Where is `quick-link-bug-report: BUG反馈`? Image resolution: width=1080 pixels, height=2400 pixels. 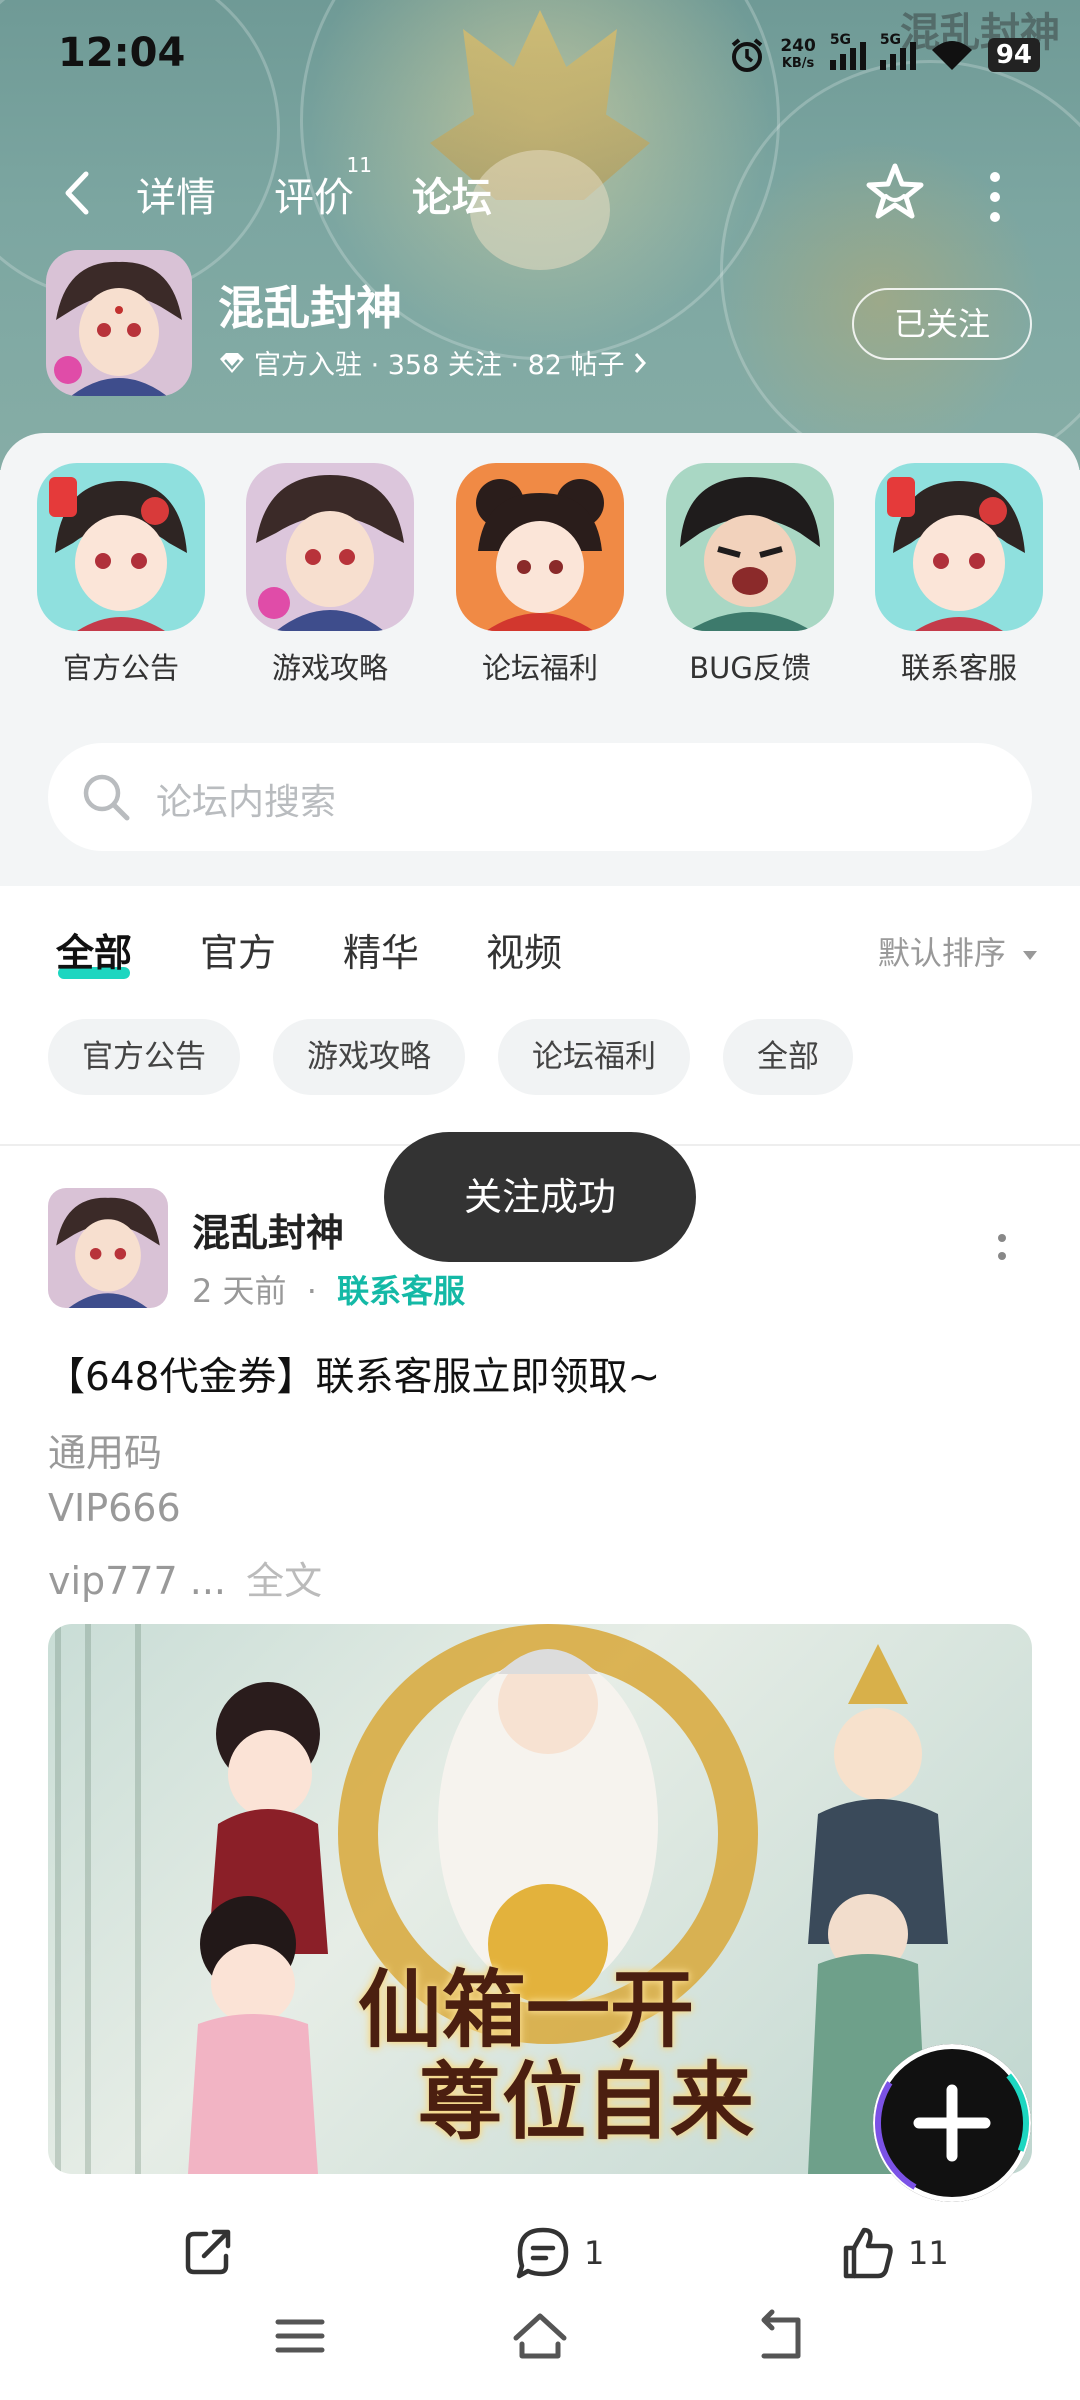 quick-link-bug-report: BUG反馈 is located at coordinates (750, 575).